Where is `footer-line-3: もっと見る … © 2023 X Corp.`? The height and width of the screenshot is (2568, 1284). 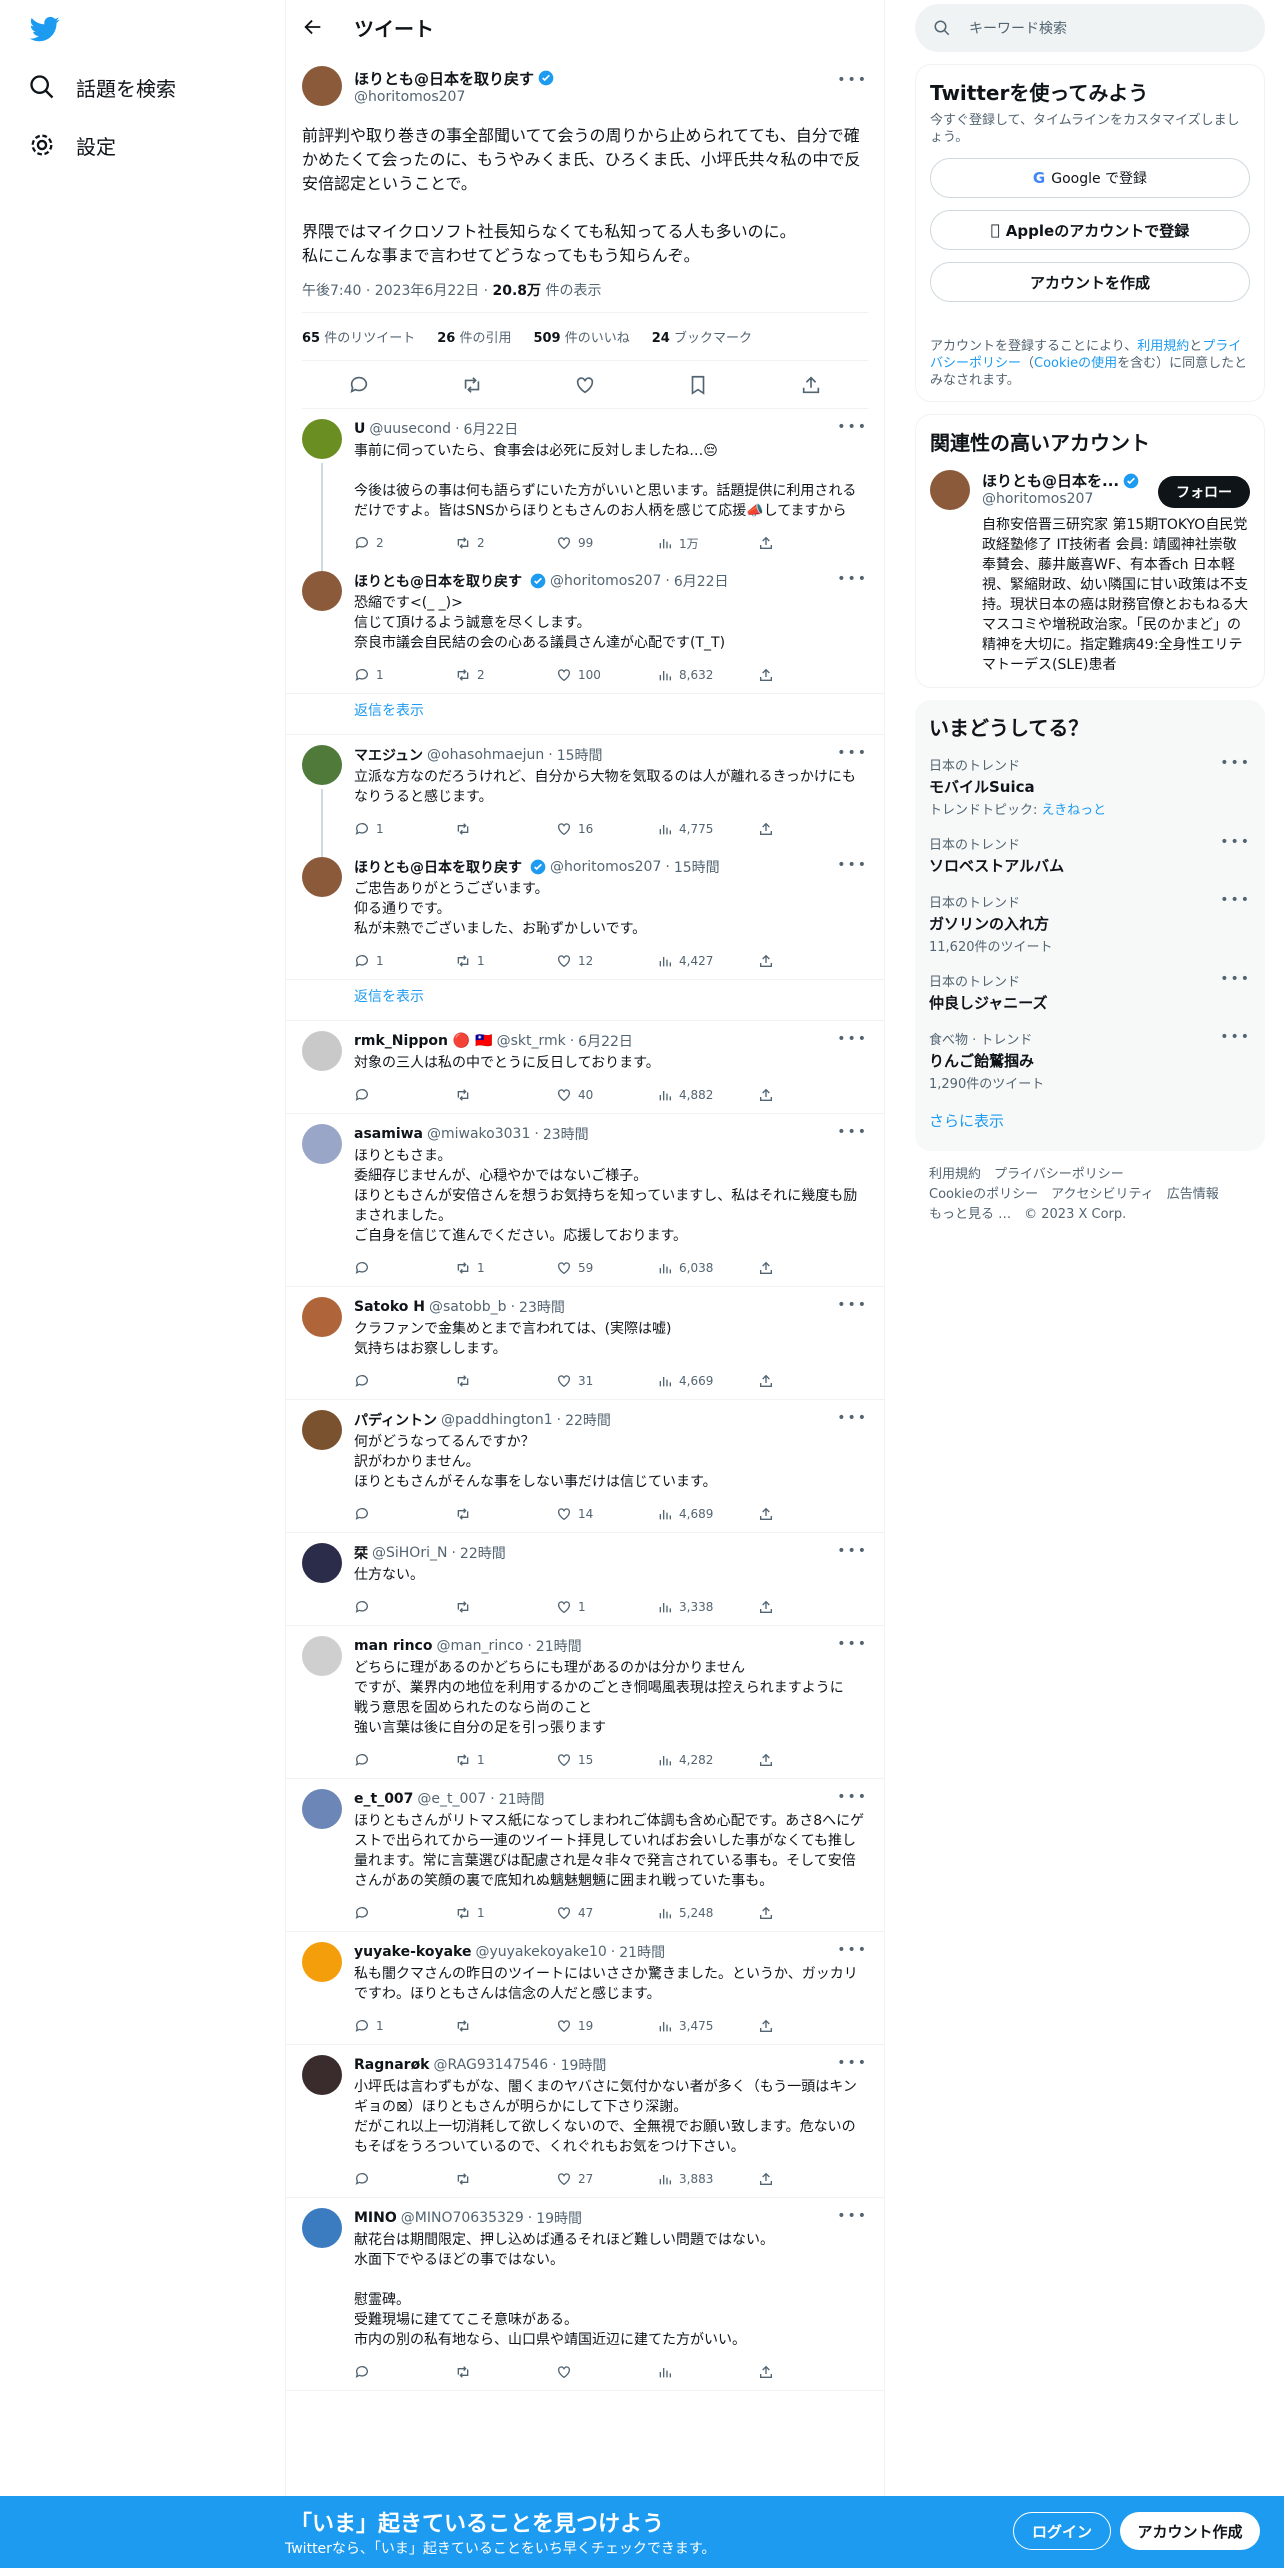 footer-line-3: もっと見る … © 2023 X Corp. is located at coordinates (1097, 1215).